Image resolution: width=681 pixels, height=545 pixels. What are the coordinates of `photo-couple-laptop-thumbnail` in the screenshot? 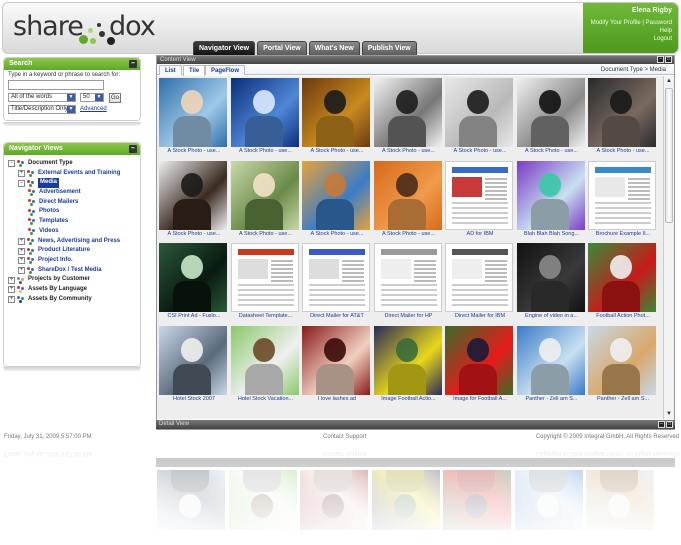 It's located at (336, 112).